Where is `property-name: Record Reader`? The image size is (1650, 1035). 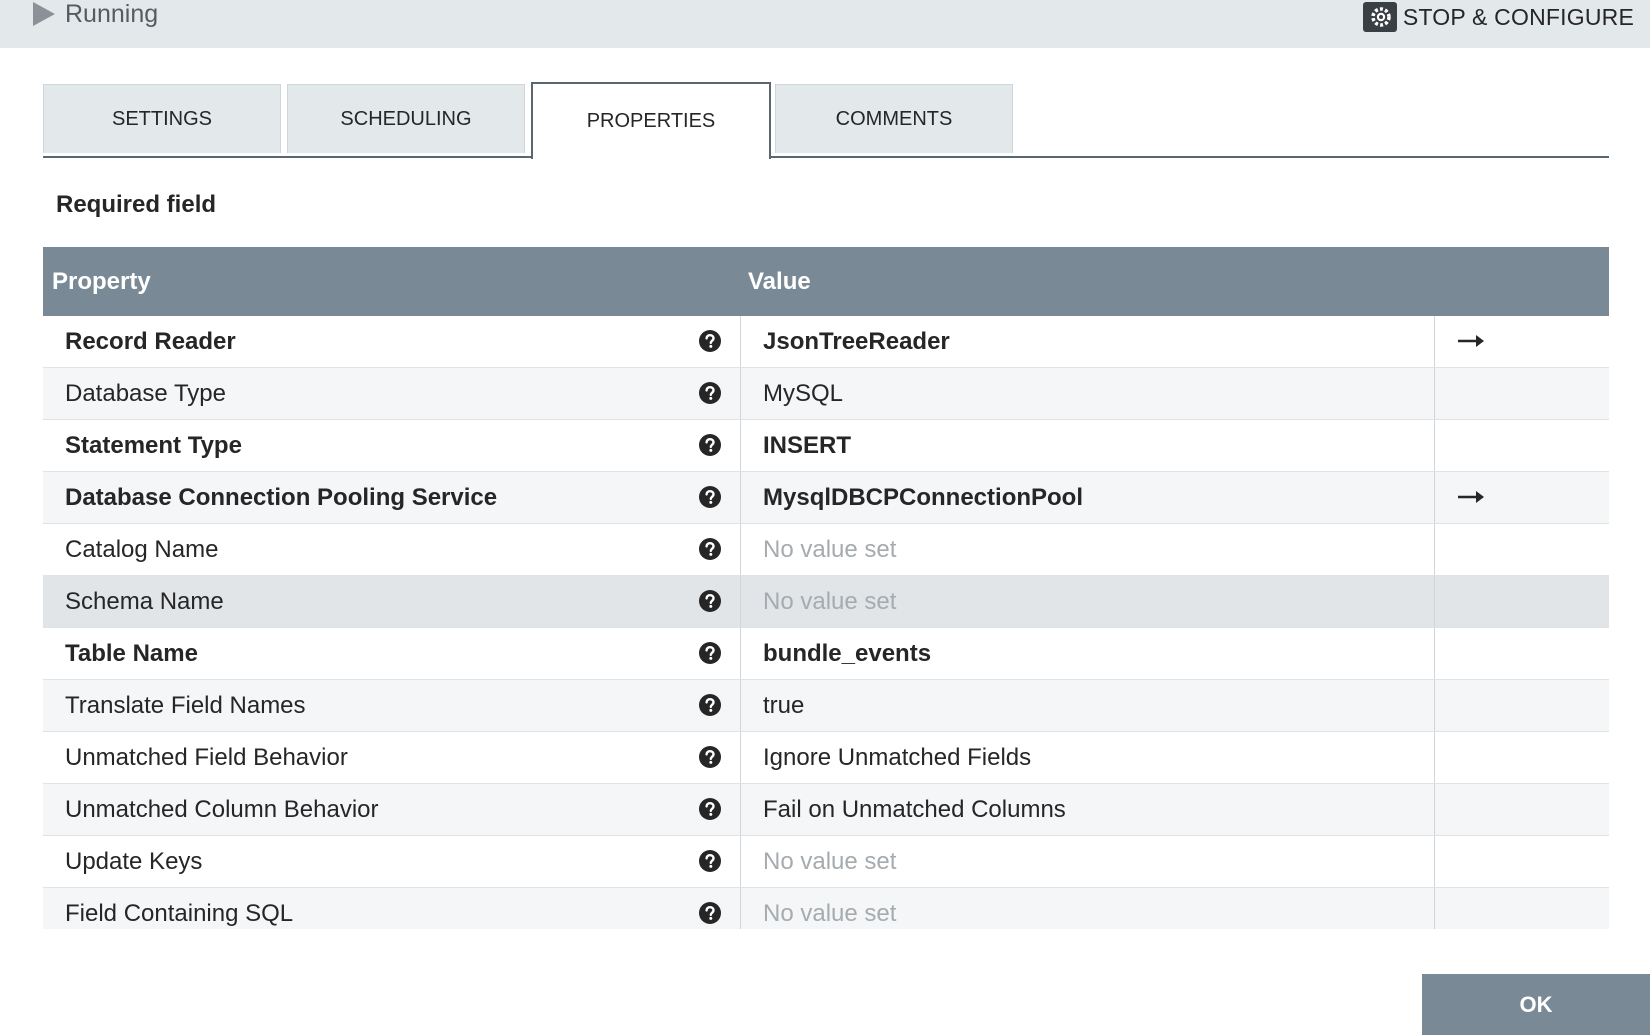 property-name: Record Reader is located at coordinates (150, 341).